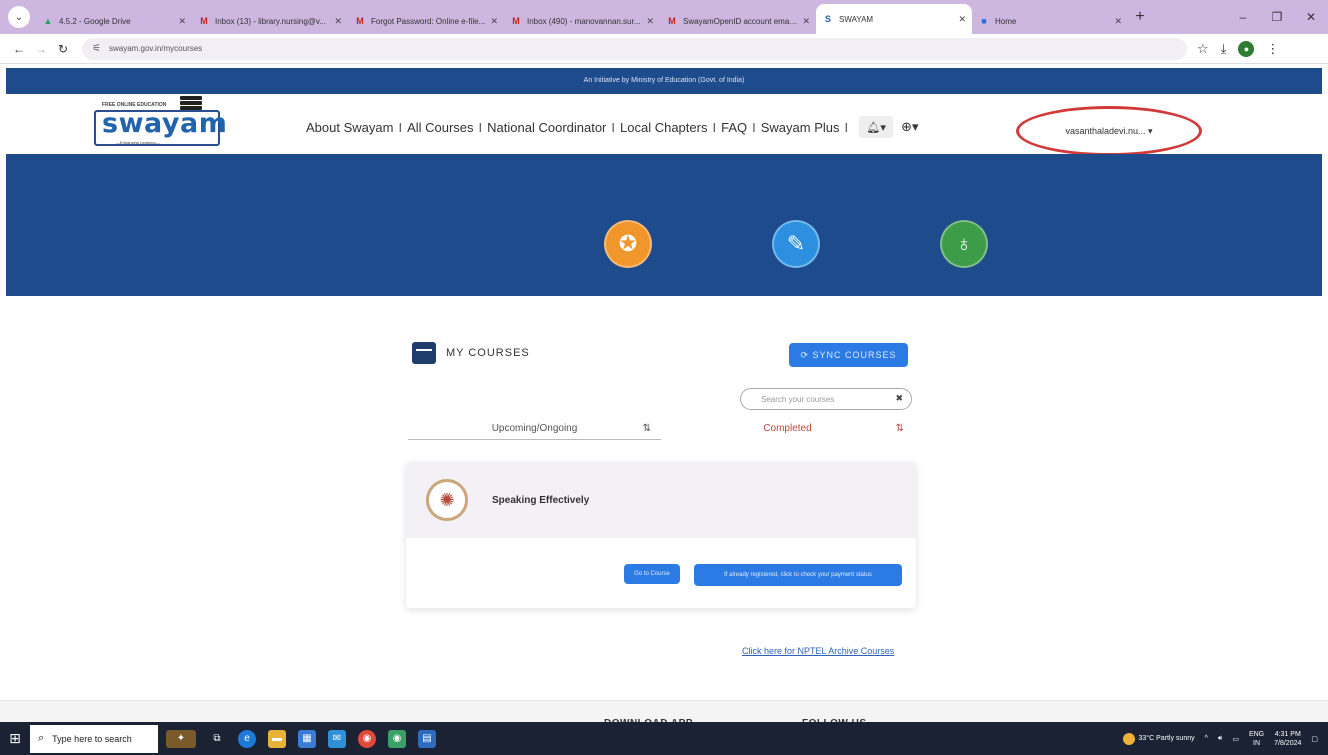 The height and width of the screenshot is (755, 1328). Describe the element at coordinates (488, 353) in the screenshot. I see `my-courses-title: MY COURSES` at that location.